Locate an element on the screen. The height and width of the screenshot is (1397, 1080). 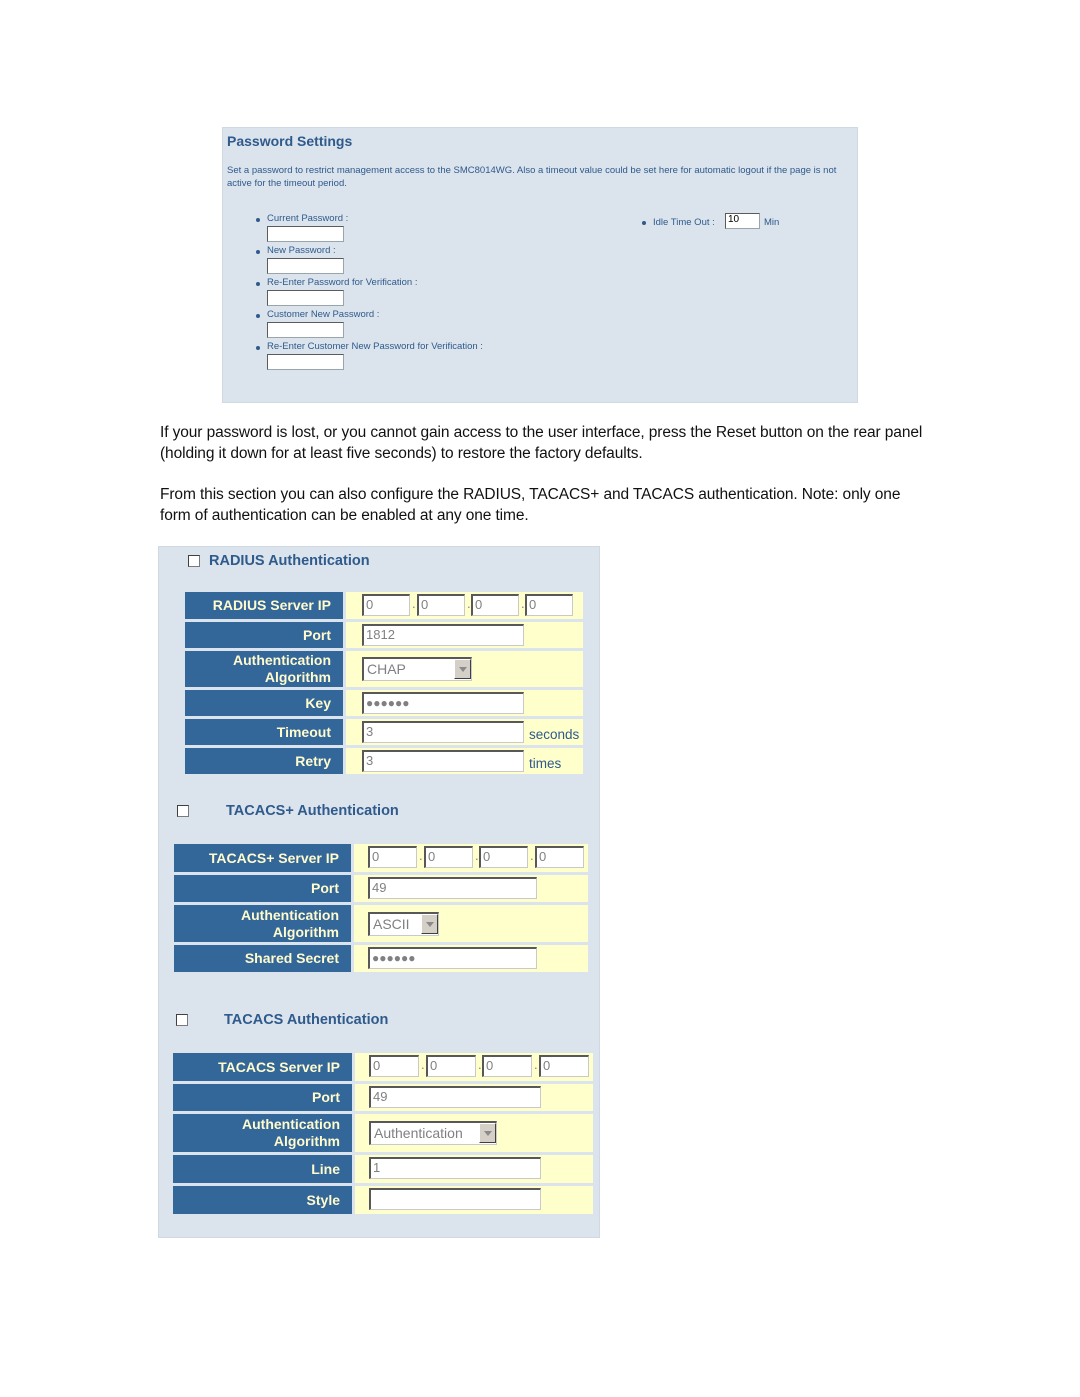
tacacs-plus-port-label: Port is located at coordinates (262, 888).